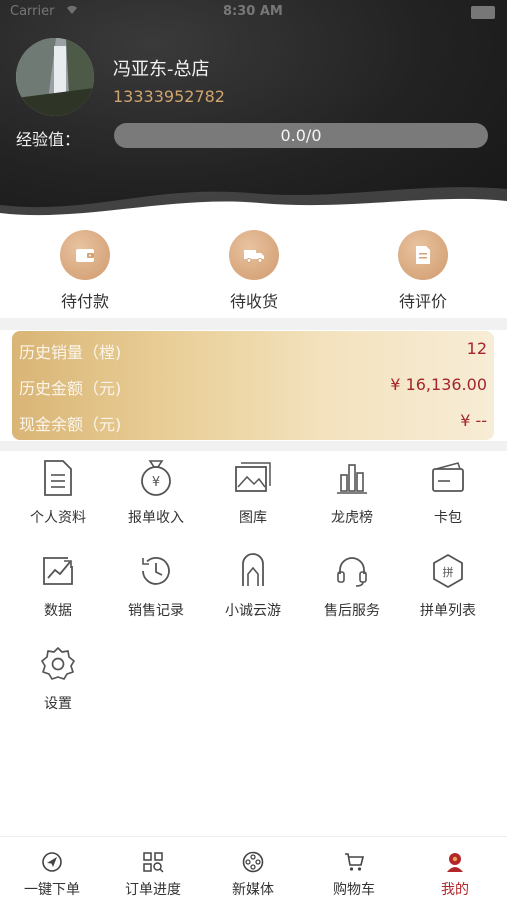 This screenshot has height=901, width=507. I want to click on stat-row-sales: 历史销量（樘) 12, so click(253, 351).